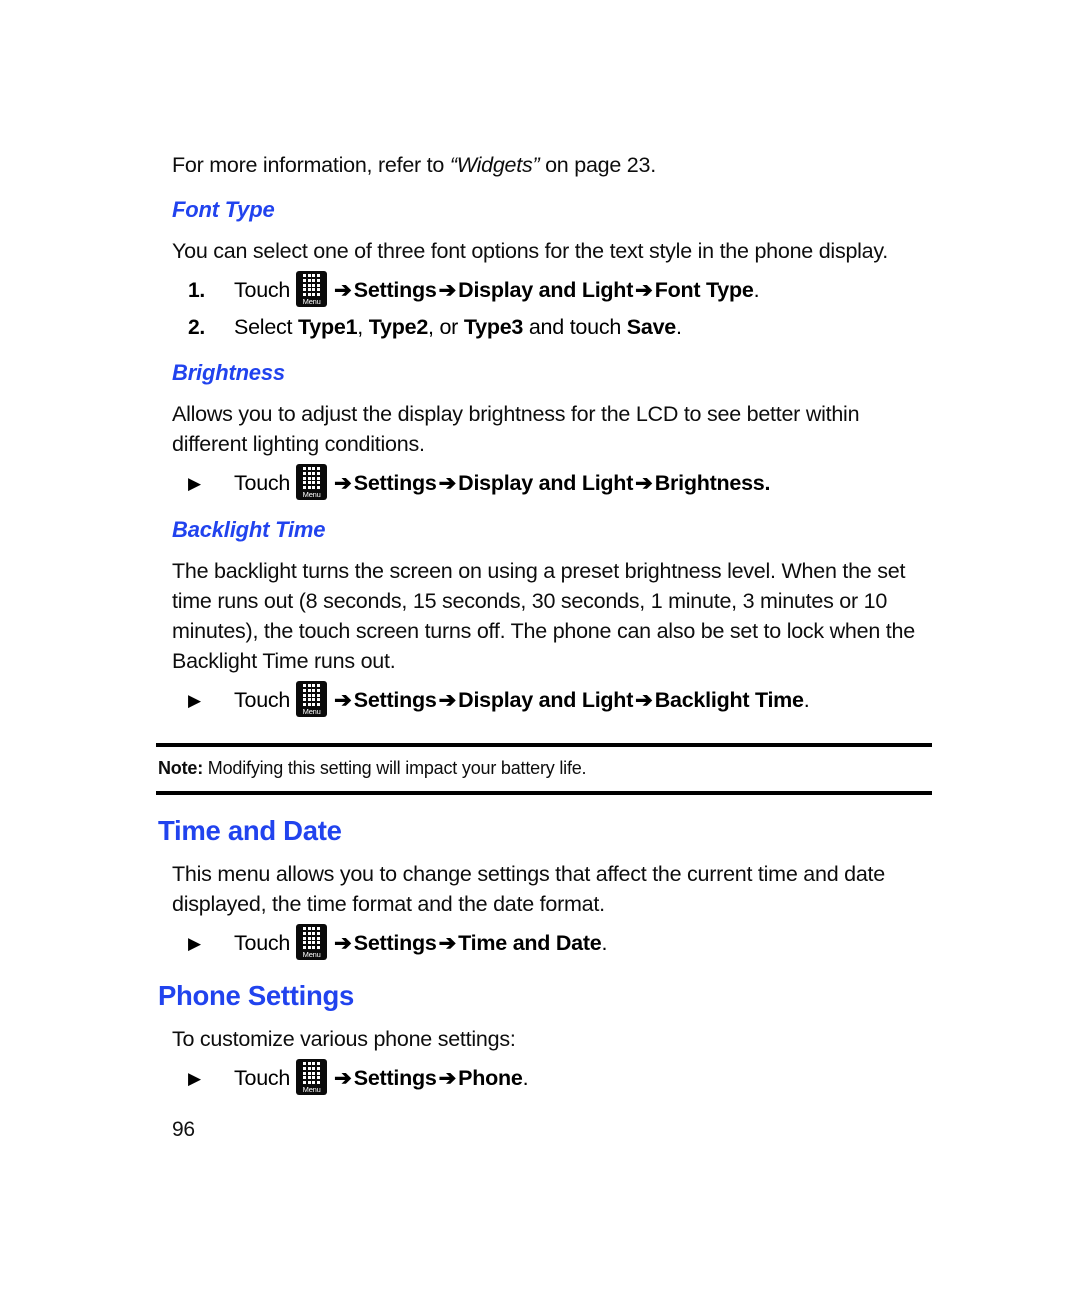 Image resolution: width=1080 pixels, height=1307 pixels. I want to click on note-label: Note:, so click(180, 768).